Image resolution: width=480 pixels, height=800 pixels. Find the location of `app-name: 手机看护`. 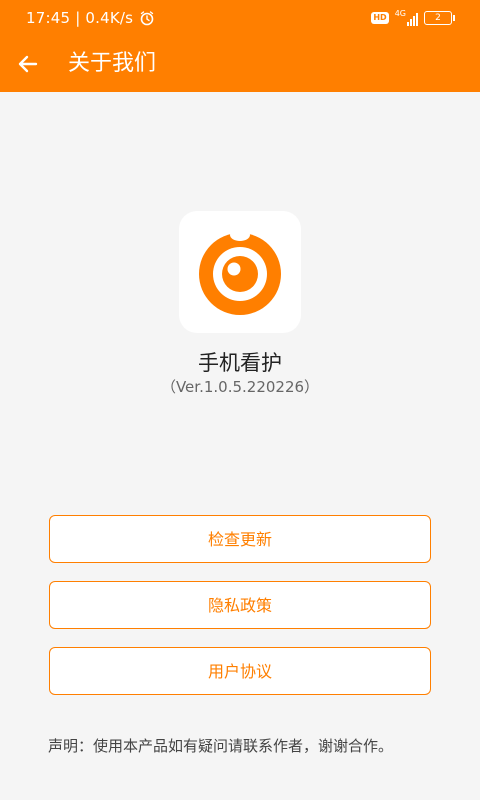

app-name: 手机看护 is located at coordinates (240, 363).